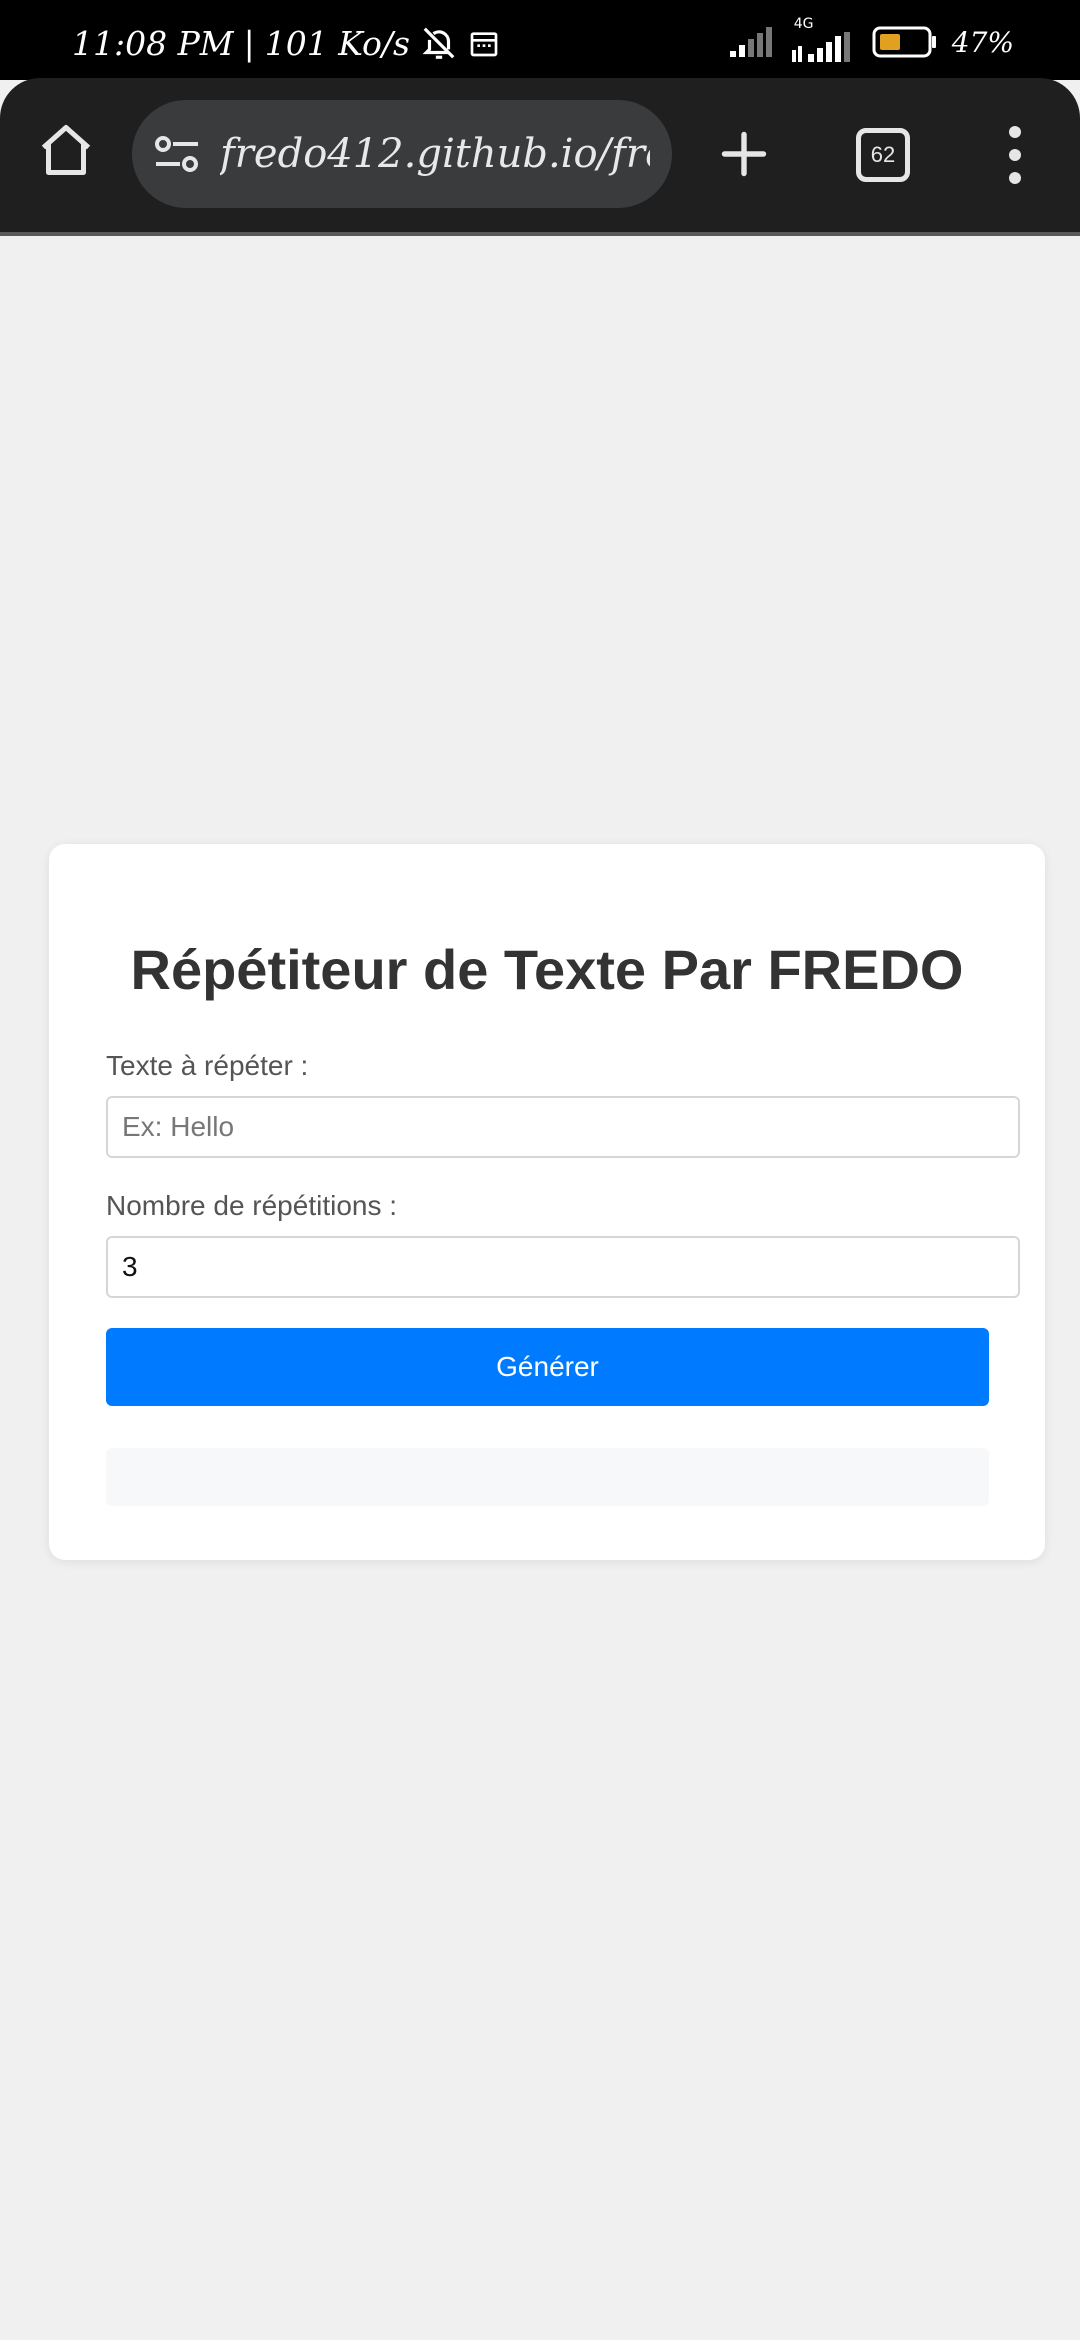 The height and width of the screenshot is (2340, 1080). Describe the element at coordinates (540, 40) in the screenshot. I see `status-bar: 11:08 PM | 101 Ko/s 4G 47%` at that location.